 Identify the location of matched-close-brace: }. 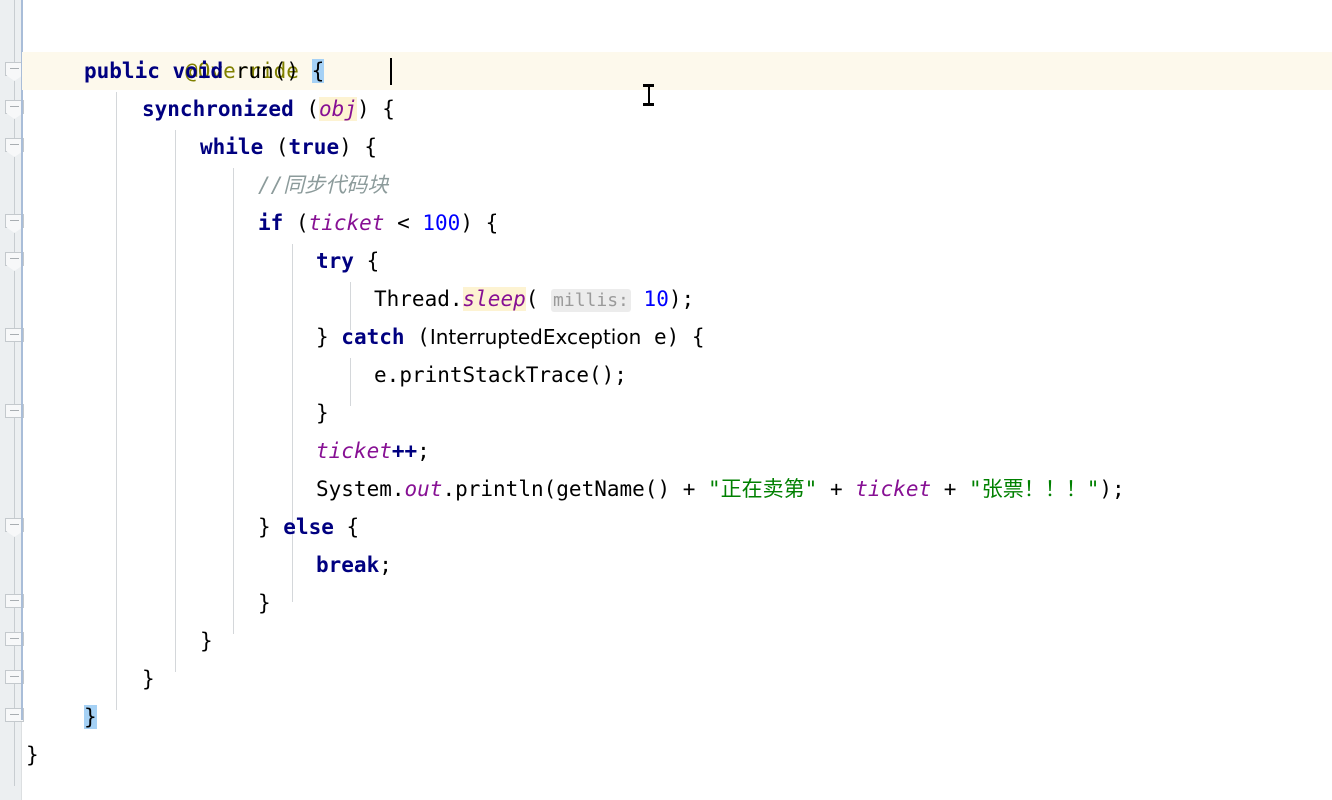
(90, 717).